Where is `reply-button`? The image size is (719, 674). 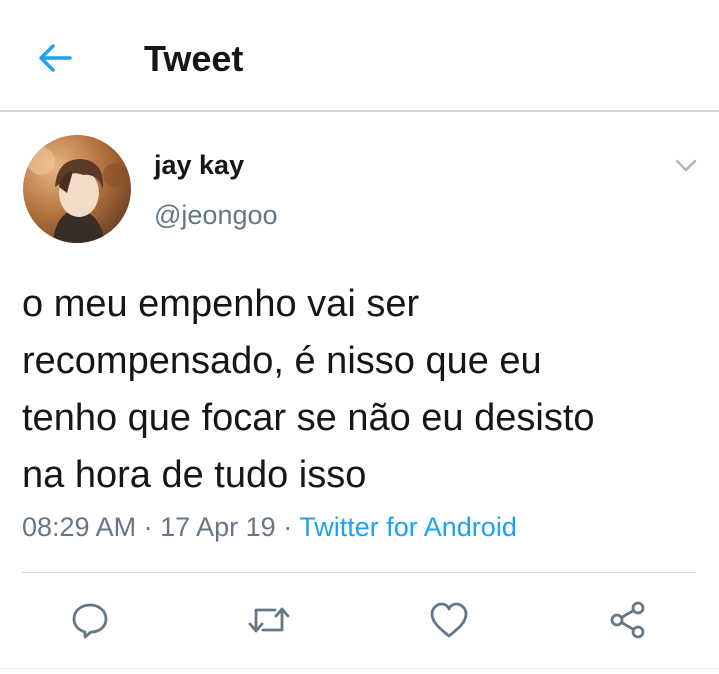 reply-button is located at coordinates (90, 620).